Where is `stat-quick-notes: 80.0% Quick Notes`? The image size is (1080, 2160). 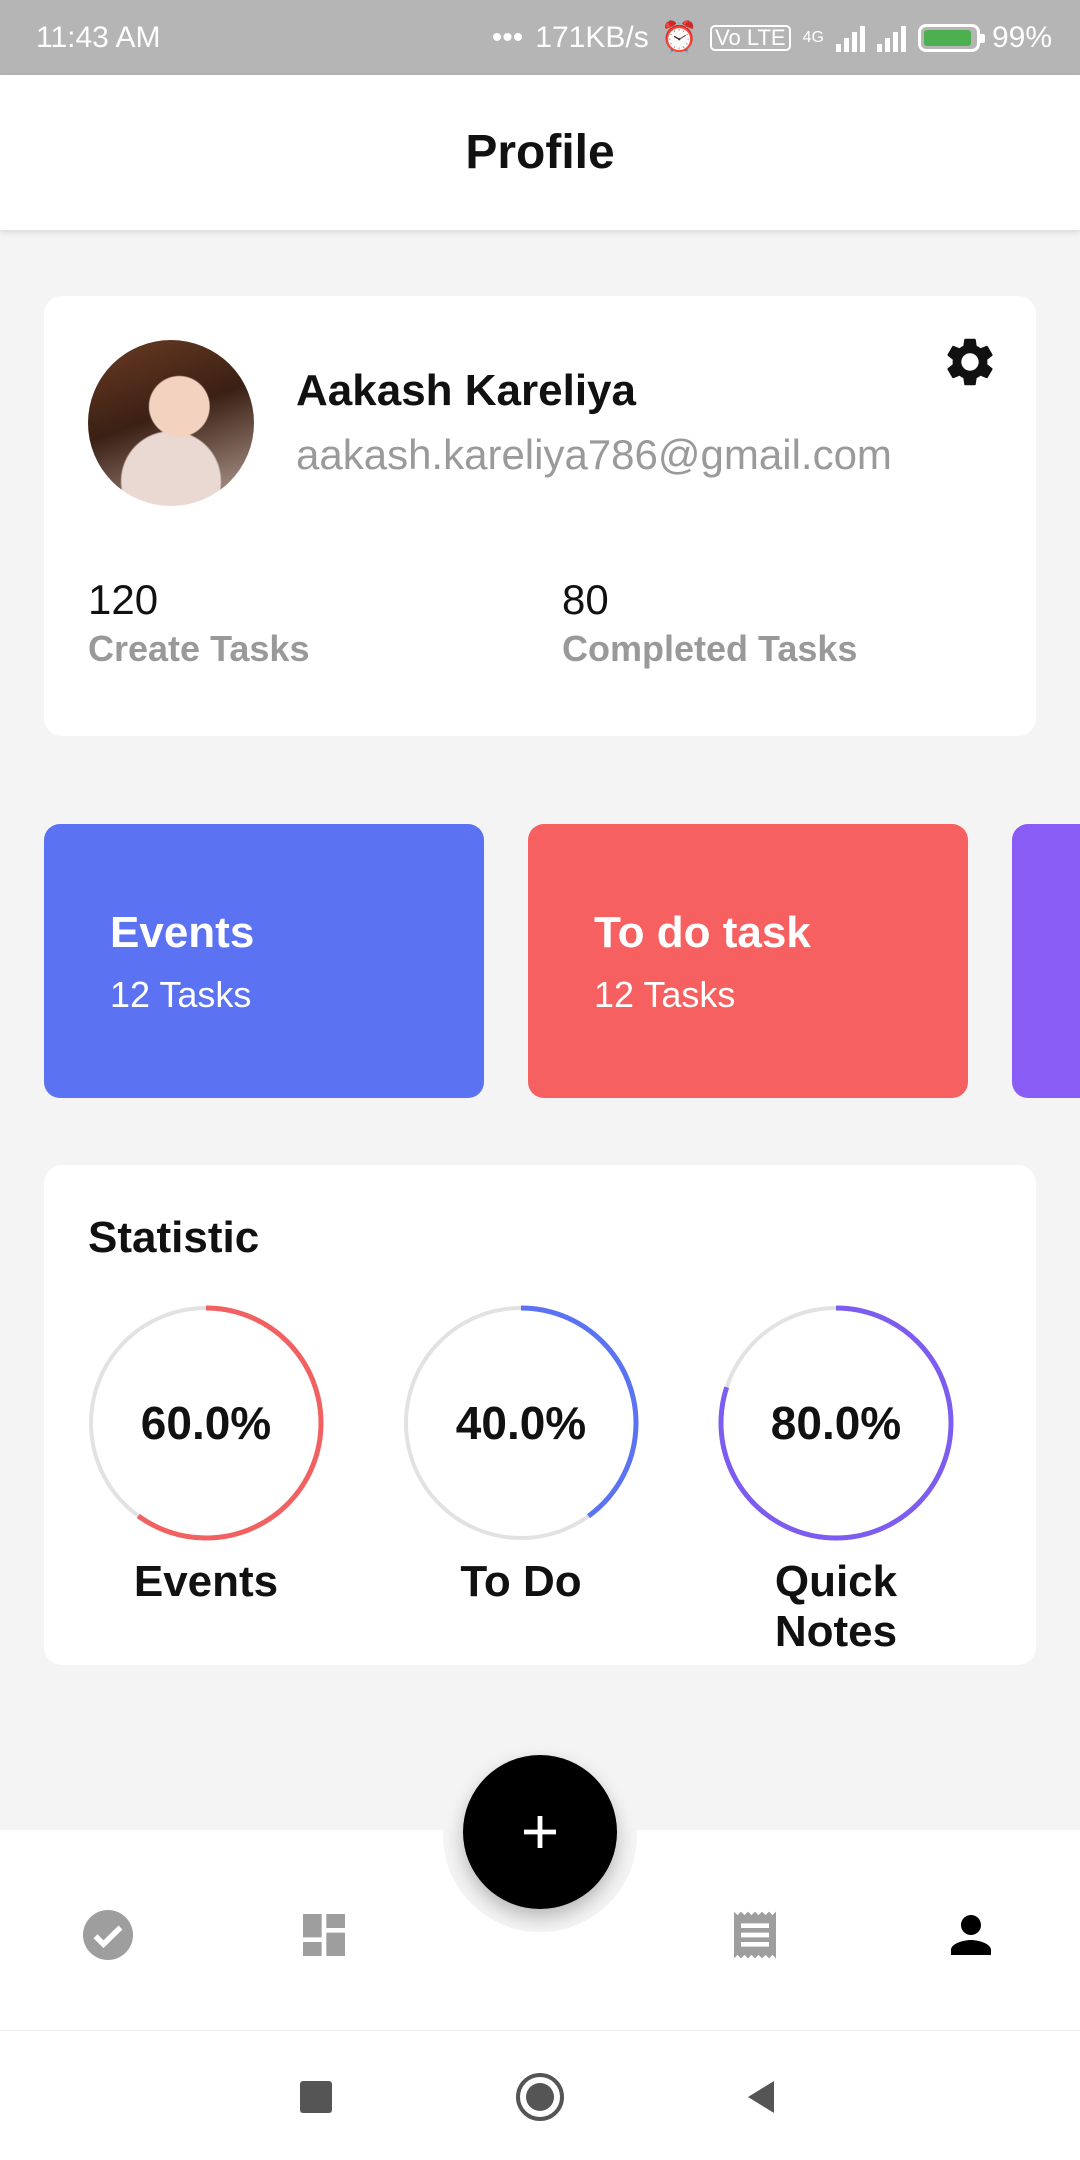 stat-quick-notes: 80.0% Quick Notes is located at coordinates (836, 1480).